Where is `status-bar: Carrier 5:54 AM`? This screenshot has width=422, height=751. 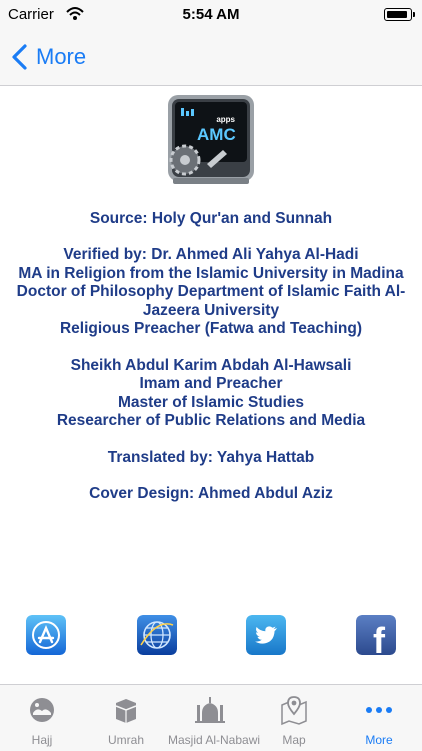 status-bar: Carrier 5:54 AM is located at coordinates (211, 15).